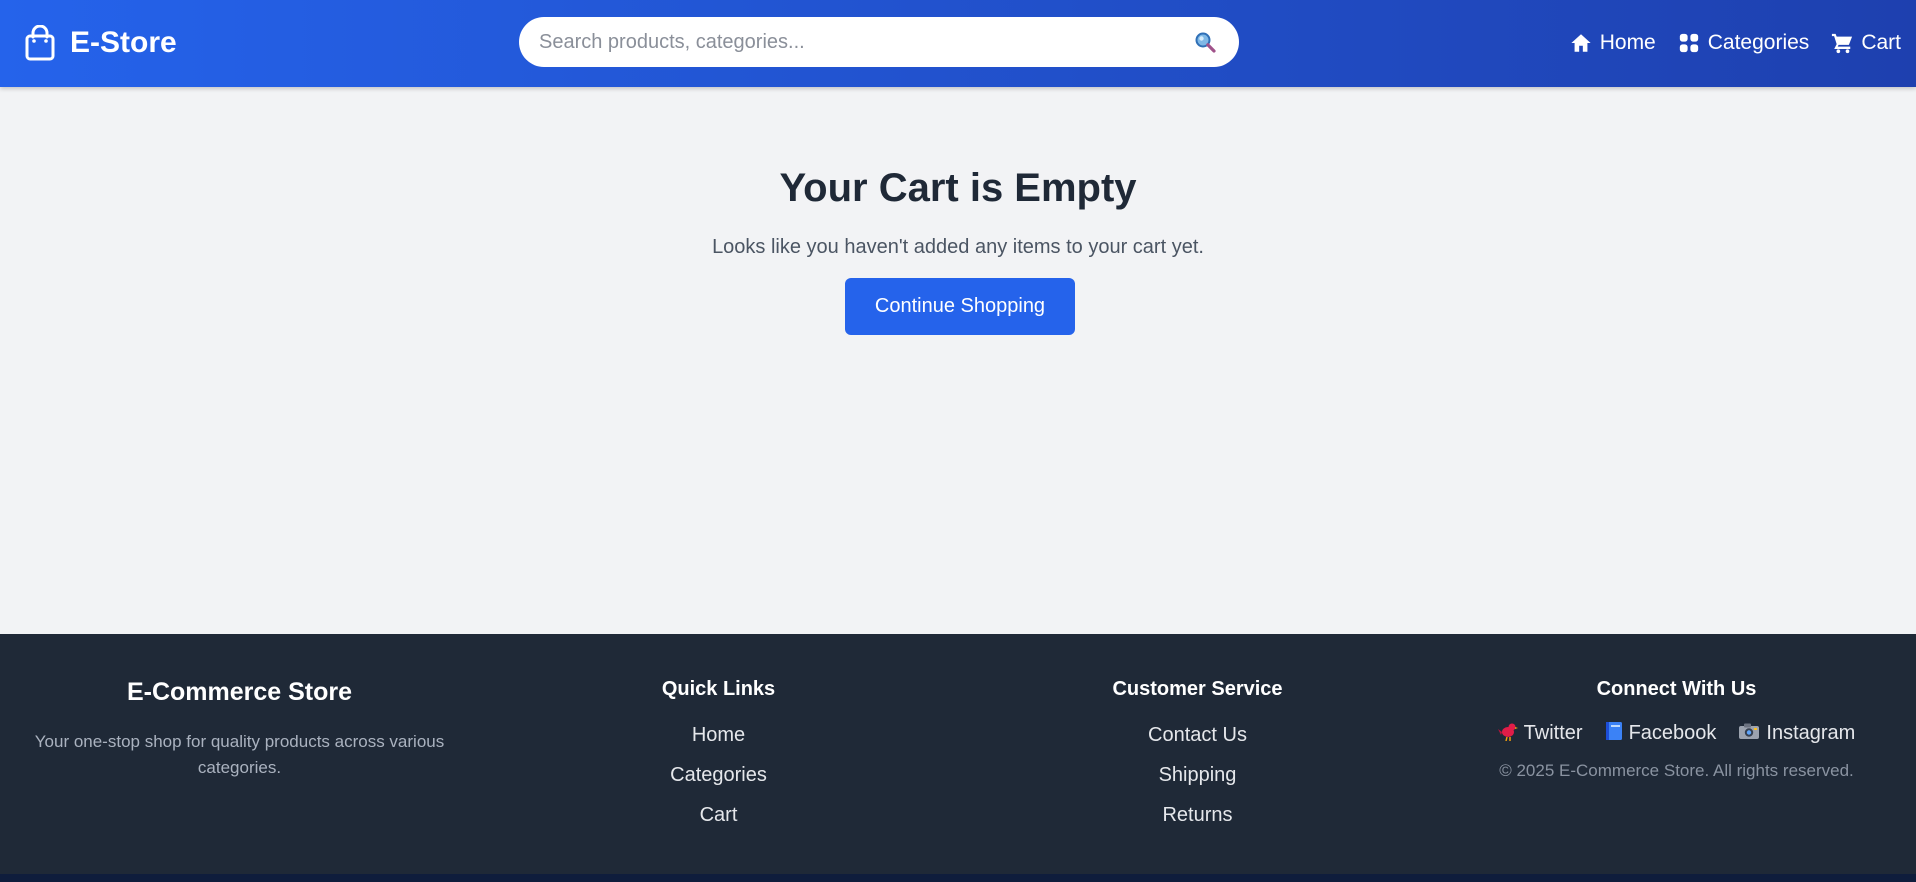 This screenshot has width=1916, height=882. I want to click on nav-home-label: Home, so click(1627, 42).